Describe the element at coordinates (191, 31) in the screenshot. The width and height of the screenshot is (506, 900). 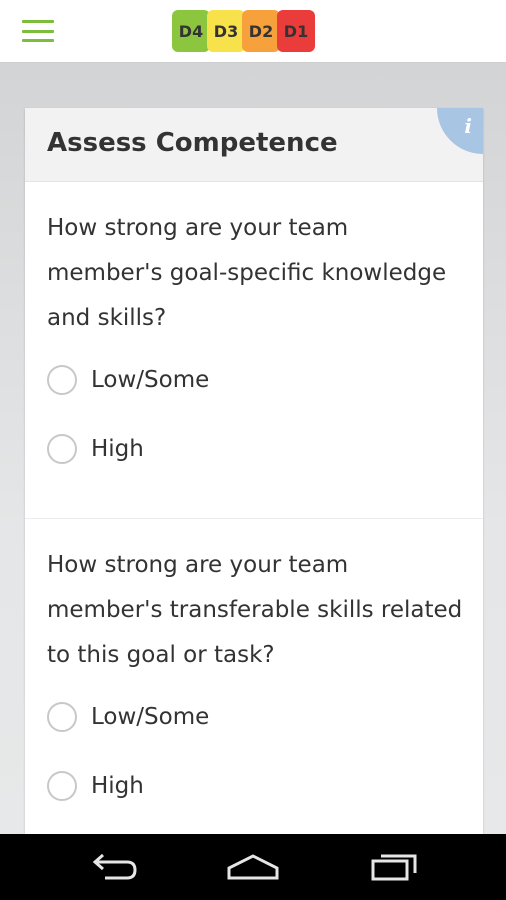
I see `logo-chip-d4: D4` at that location.